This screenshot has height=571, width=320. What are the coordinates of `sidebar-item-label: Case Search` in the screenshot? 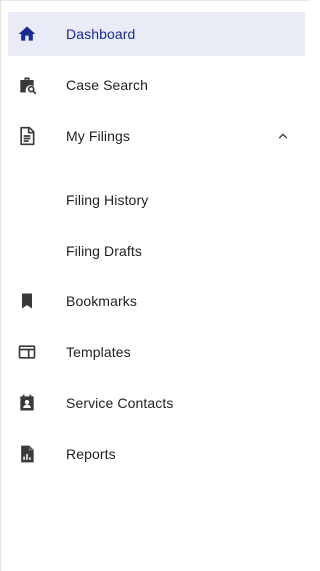 It's located at (107, 85).